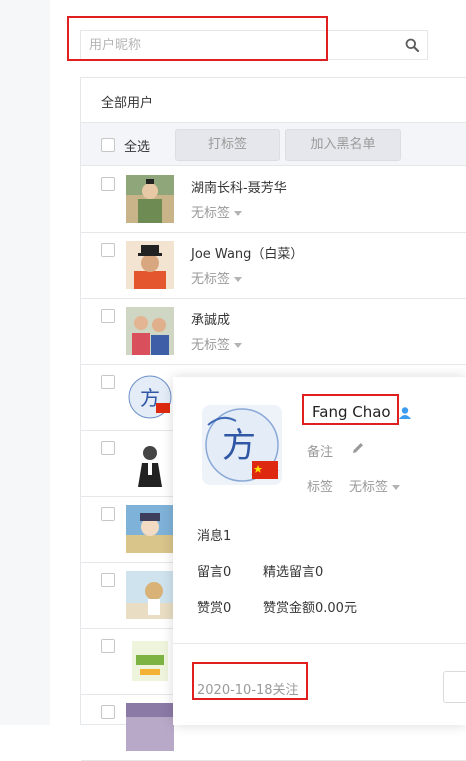 This screenshot has width=466, height=761. What do you see at coordinates (137, 145) in the screenshot?
I see `select-all-label: 全选` at bounding box center [137, 145].